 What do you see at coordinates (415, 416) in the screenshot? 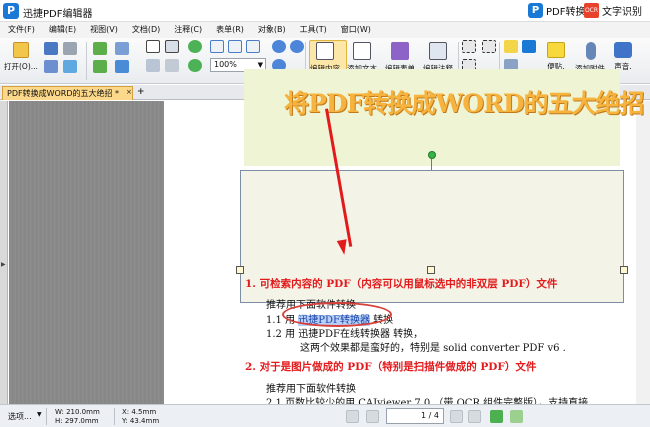
I see `page-number-input: 1 / 4` at bounding box center [415, 416].